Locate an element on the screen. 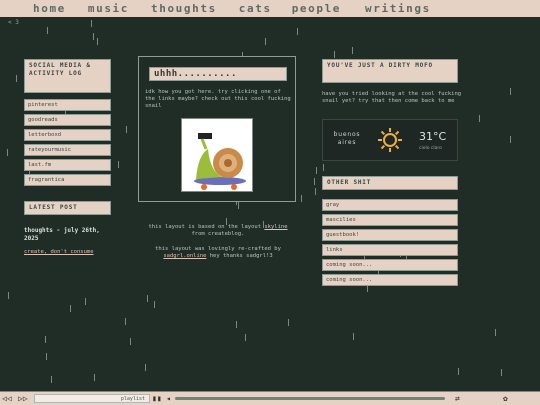 This screenshot has height=405, width=540. weather-temp: 31°C is located at coordinates (433, 136).